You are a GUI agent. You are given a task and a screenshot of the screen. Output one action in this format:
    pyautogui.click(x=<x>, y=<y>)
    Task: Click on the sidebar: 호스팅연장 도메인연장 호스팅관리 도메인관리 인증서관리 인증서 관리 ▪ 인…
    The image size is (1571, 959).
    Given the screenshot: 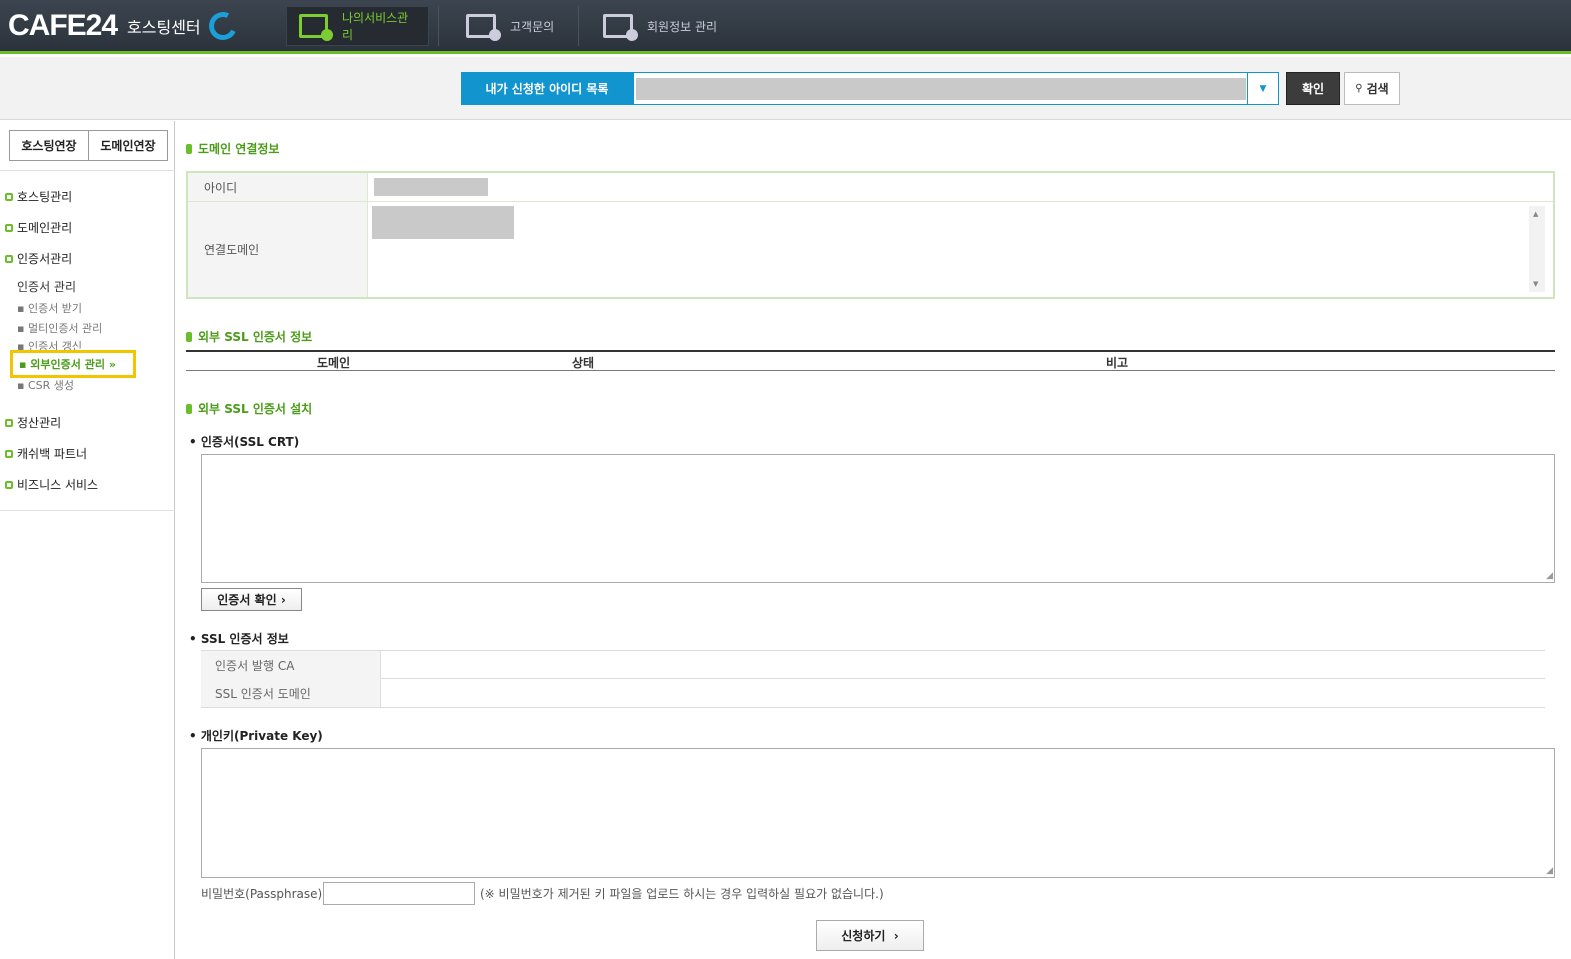 What is the action you would take?
    pyautogui.click(x=87, y=540)
    